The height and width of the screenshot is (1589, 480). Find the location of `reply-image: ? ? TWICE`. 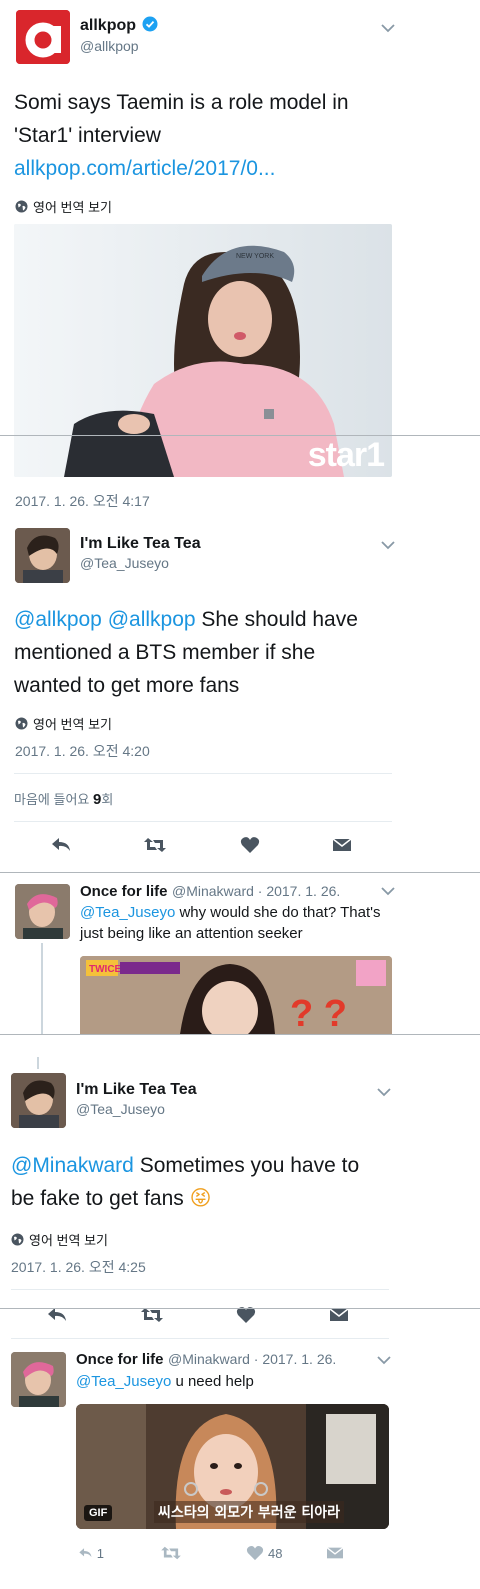

reply-image: ? ? TWICE is located at coordinates (236, 995).